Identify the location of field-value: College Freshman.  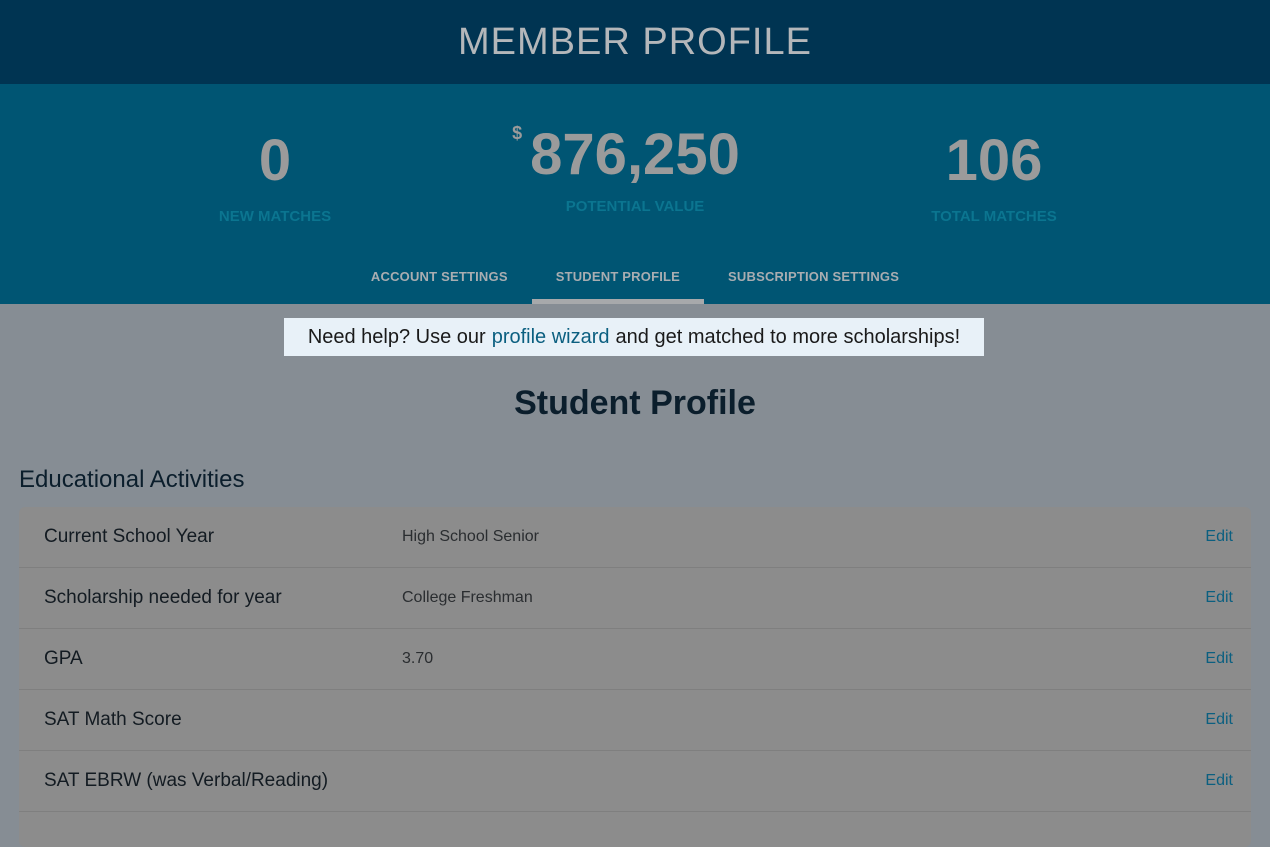
(467, 597).